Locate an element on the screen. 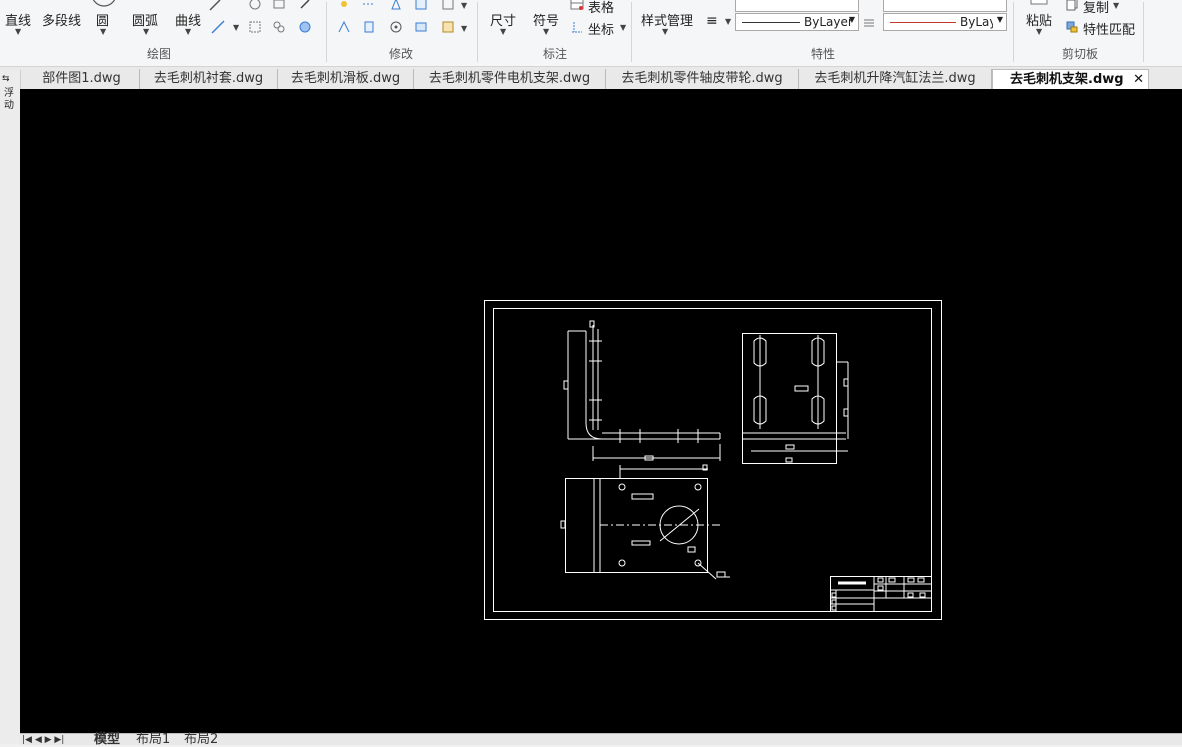  annotate-group-label: 标注 is located at coordinates (554, 54).